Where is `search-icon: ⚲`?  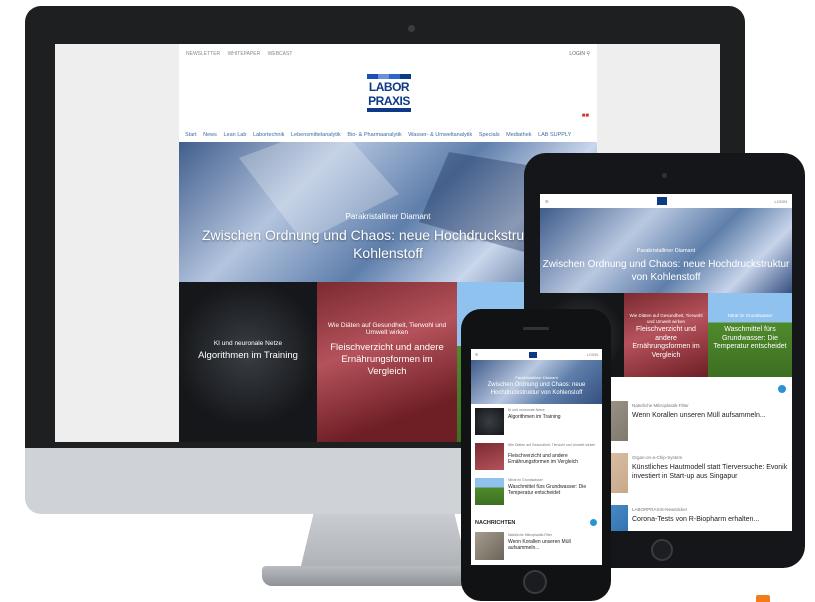
search-icon: ⚲ is located at coordinates (588, 54).